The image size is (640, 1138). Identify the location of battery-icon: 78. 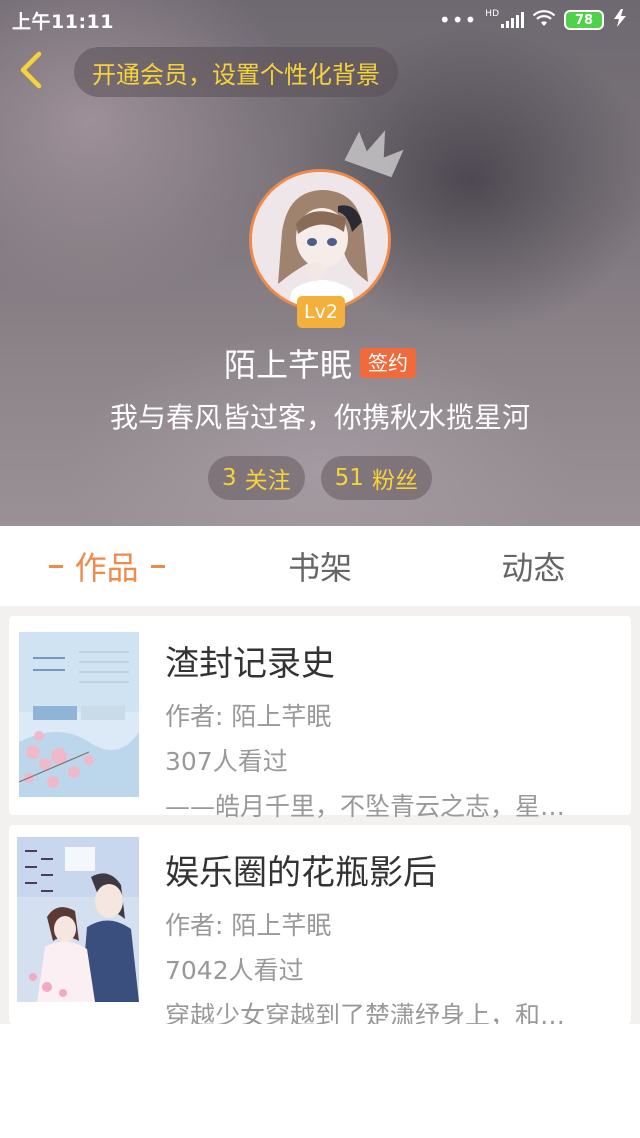
(584, 20).